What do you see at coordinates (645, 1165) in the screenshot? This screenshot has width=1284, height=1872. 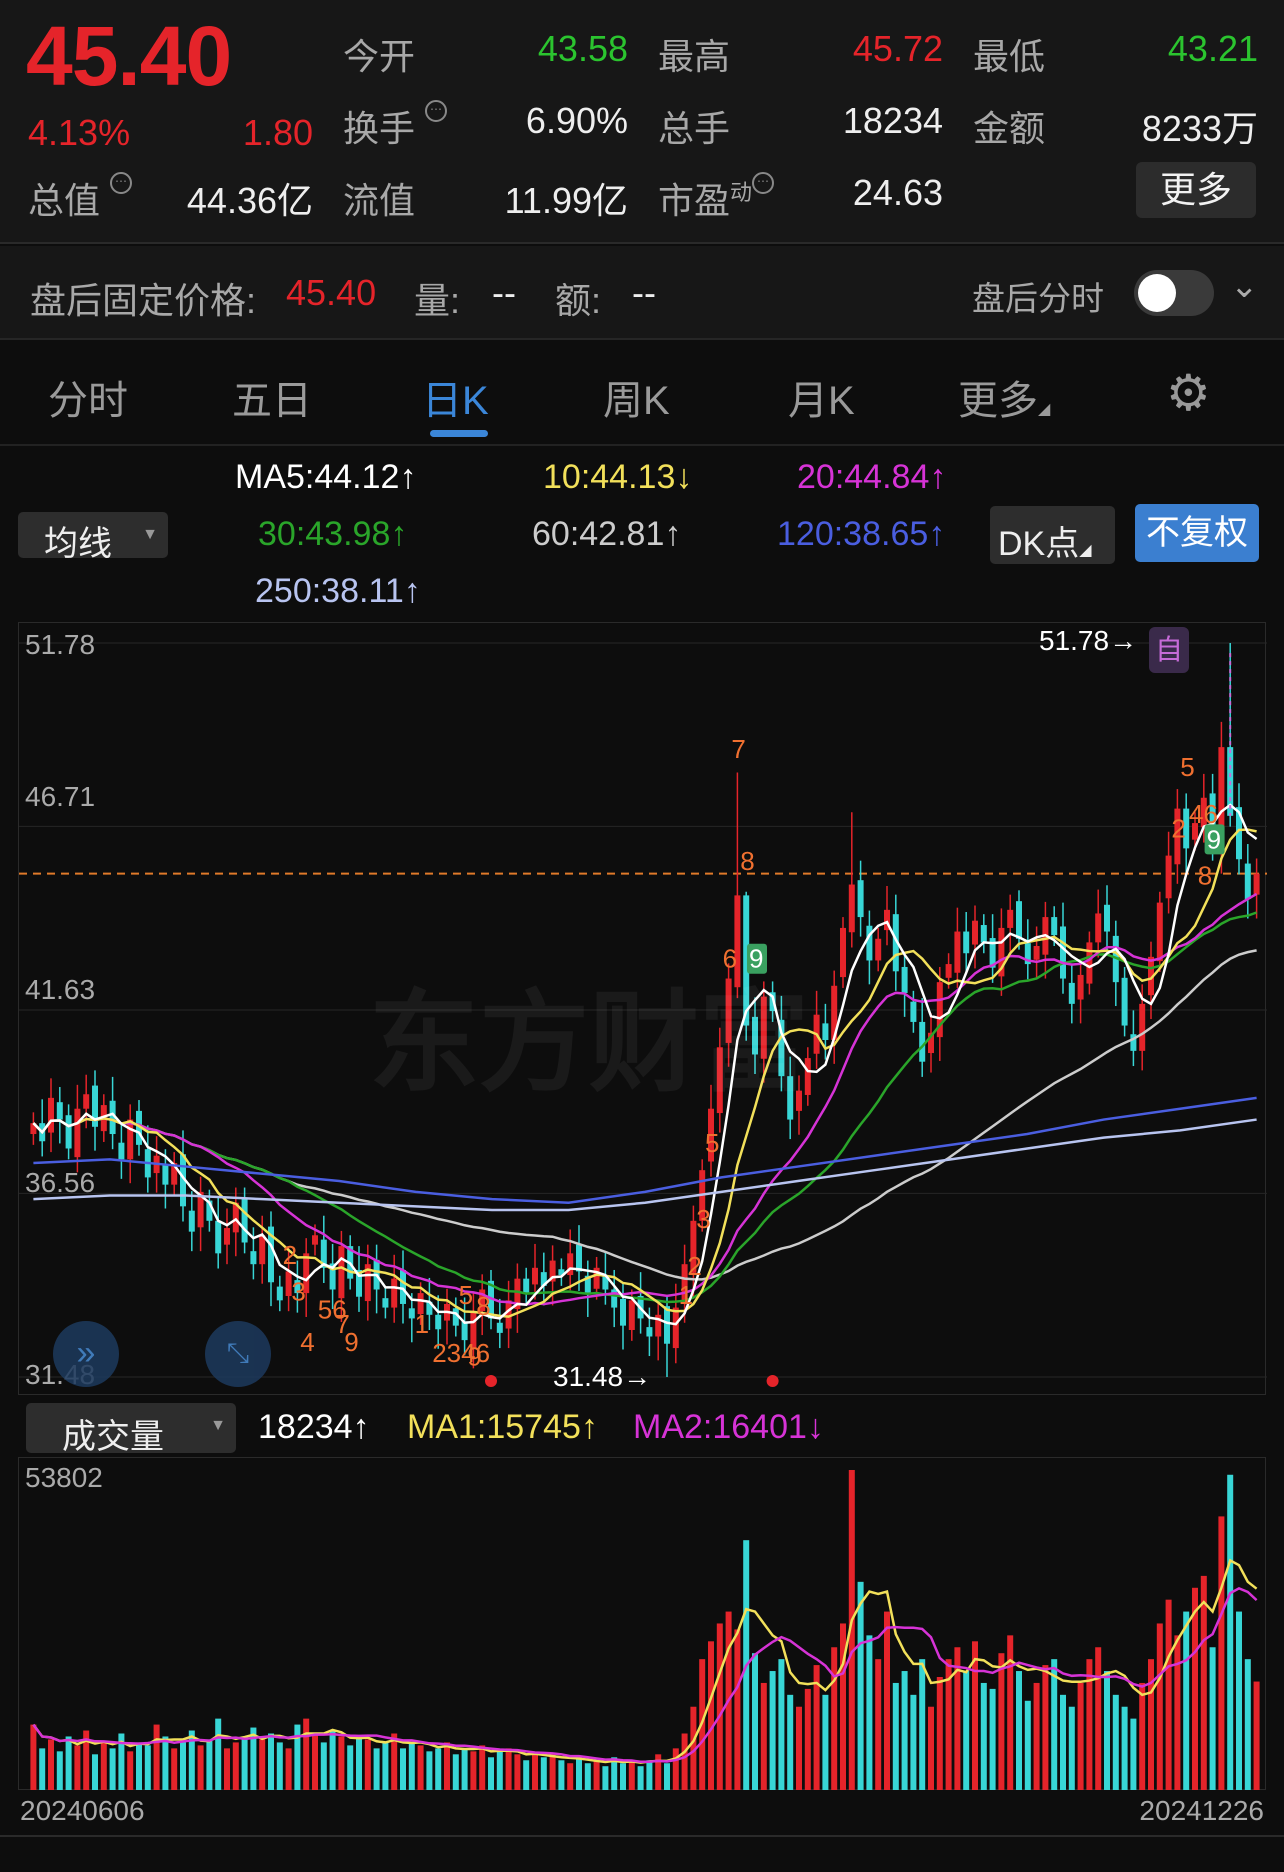 I see `ma250-line` at bounding box center [645, 1165].